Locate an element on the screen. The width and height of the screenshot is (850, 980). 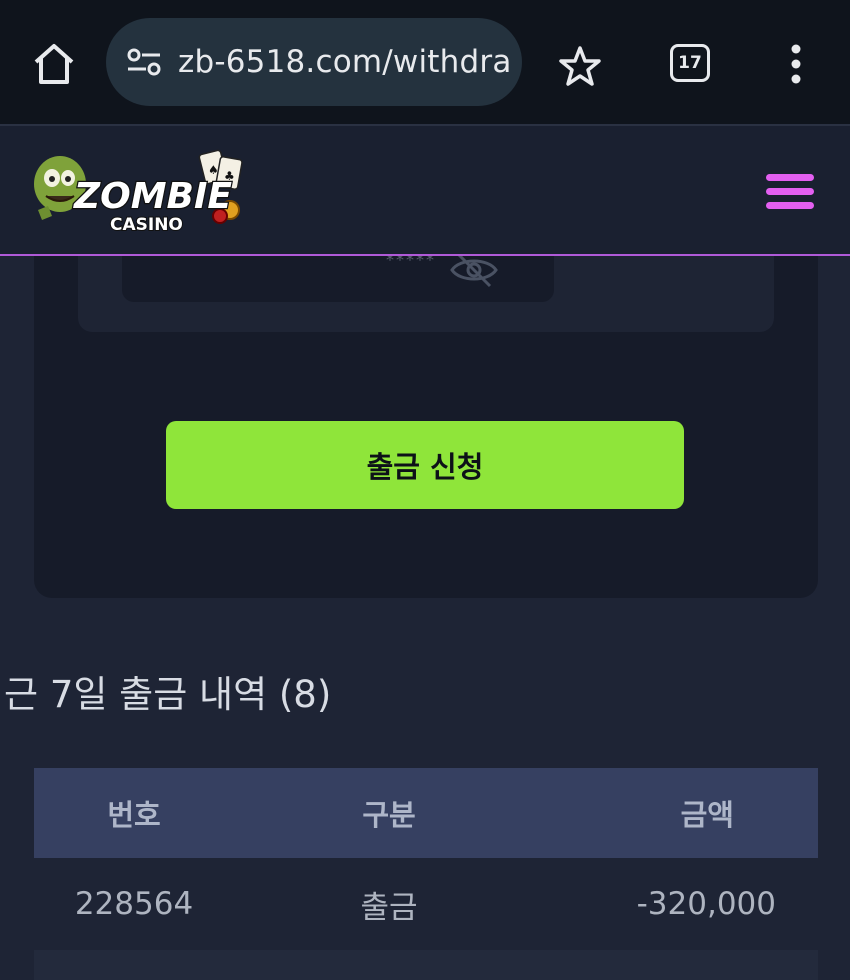
home-icon is located at coordinates (54, 64).